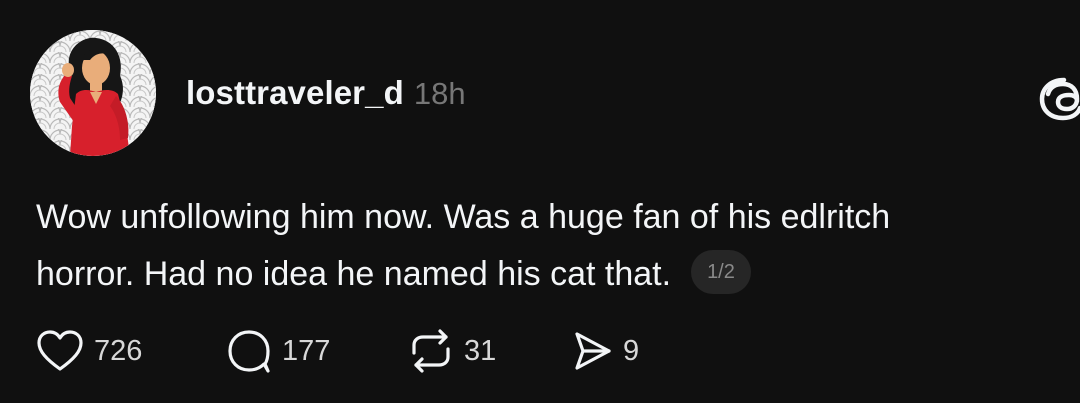 The height and width of the screenshot is (403, 1080). I want to click on post-header: losttraveler_d 18h, so click(326, 96).